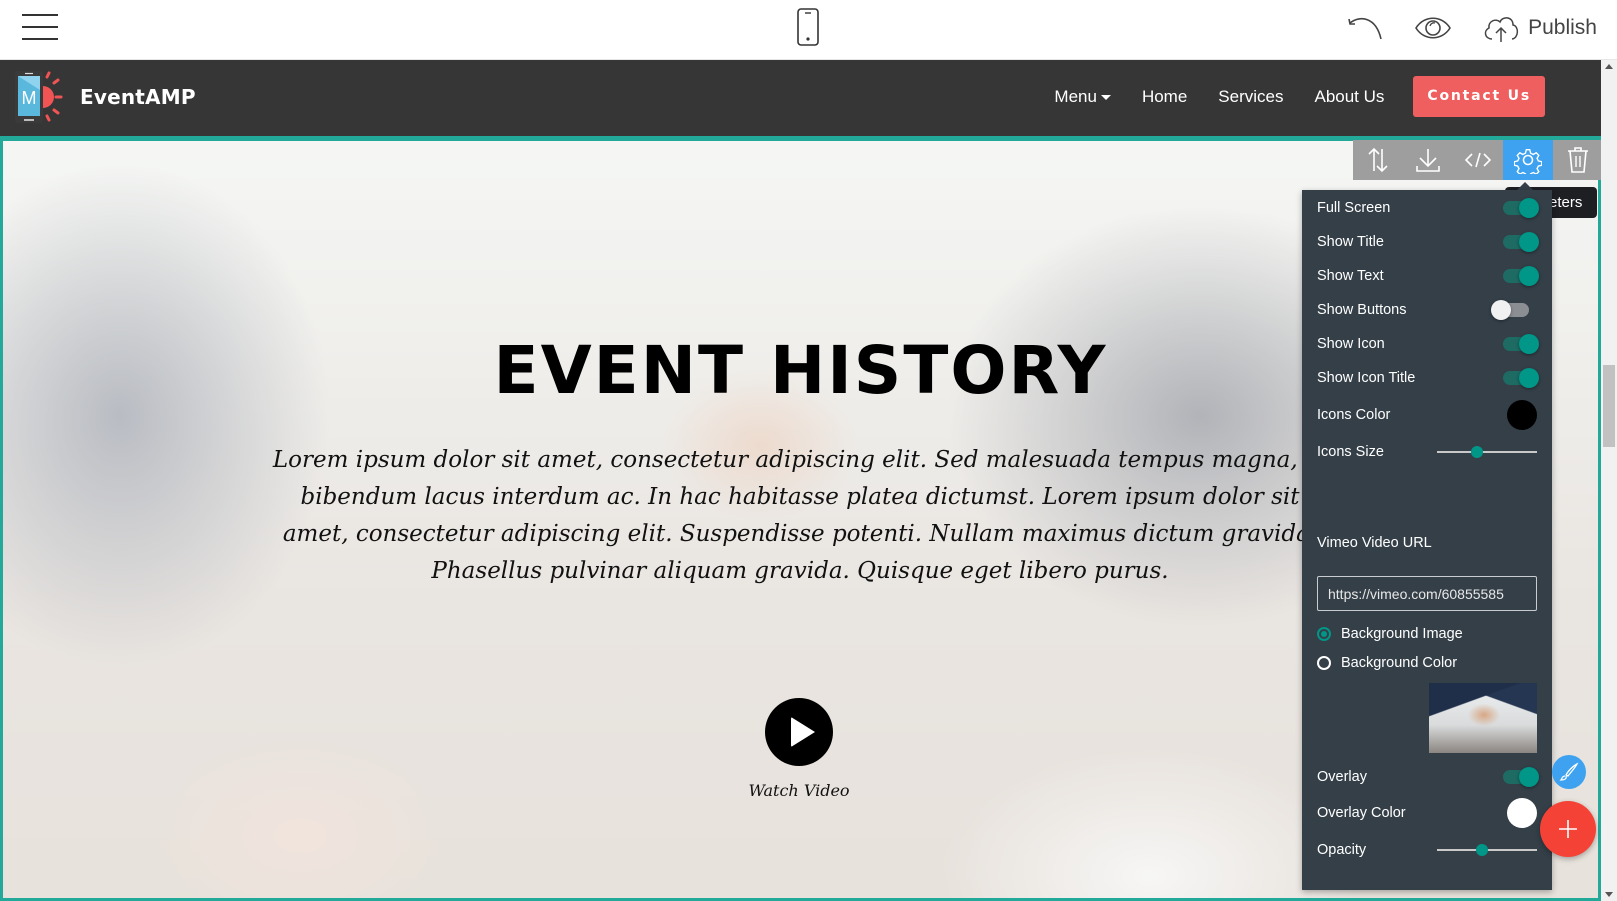 The height and width of the screenshot is (901, 1617). What do you see at coordinates (1522, 813) in the screenshot?
I see `overlay-color-swatch` at bounding box center [1522, 813].